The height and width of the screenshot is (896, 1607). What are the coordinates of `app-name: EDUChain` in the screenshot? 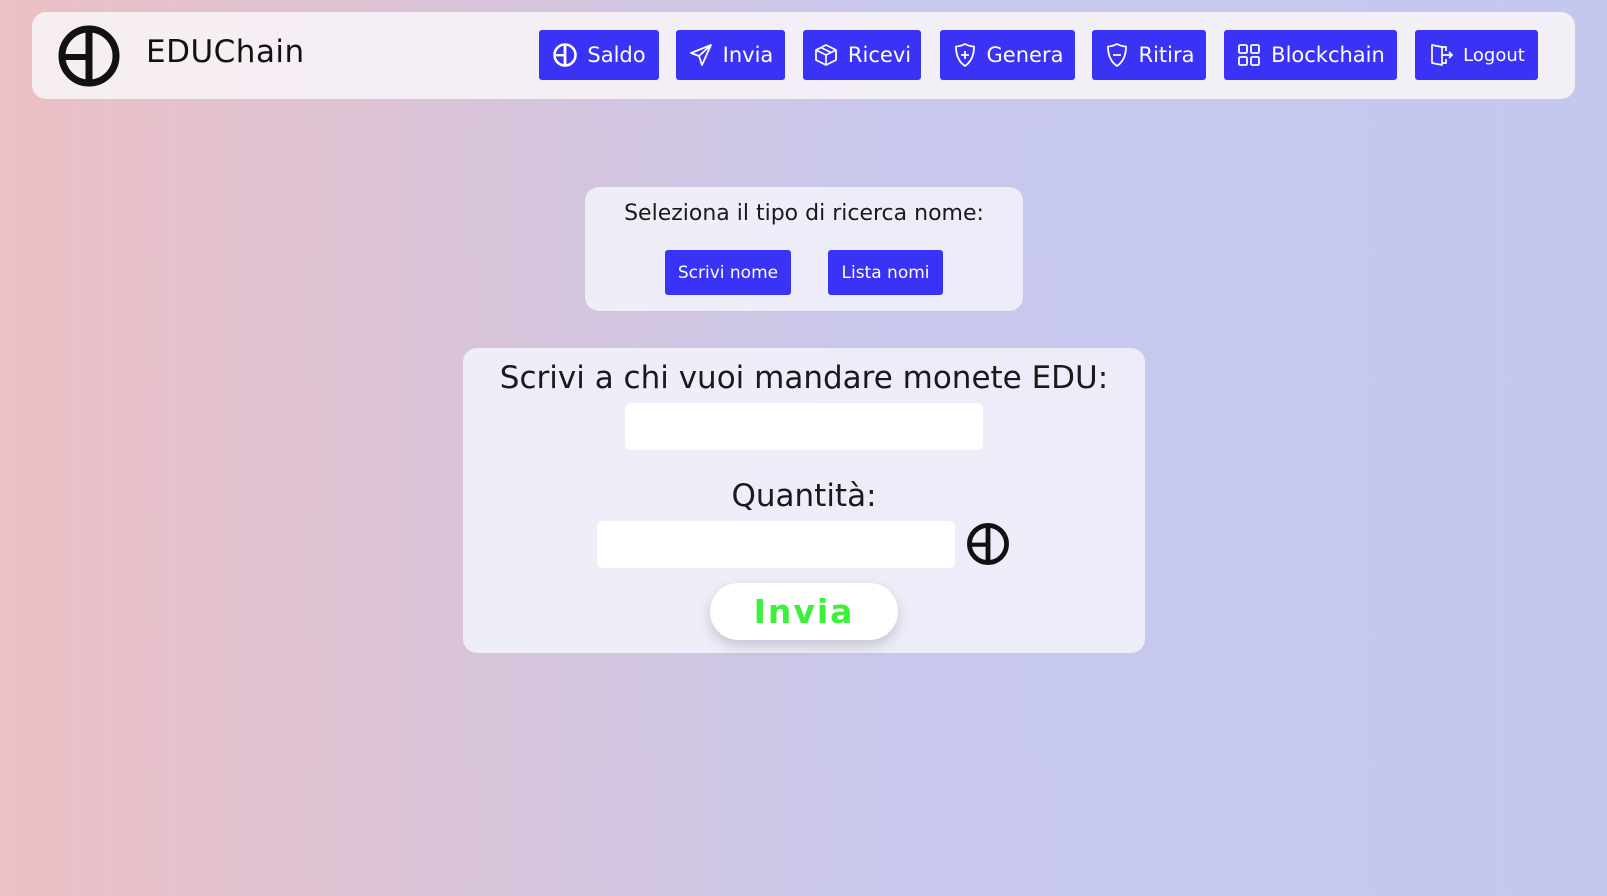 It's located at (225, 52).